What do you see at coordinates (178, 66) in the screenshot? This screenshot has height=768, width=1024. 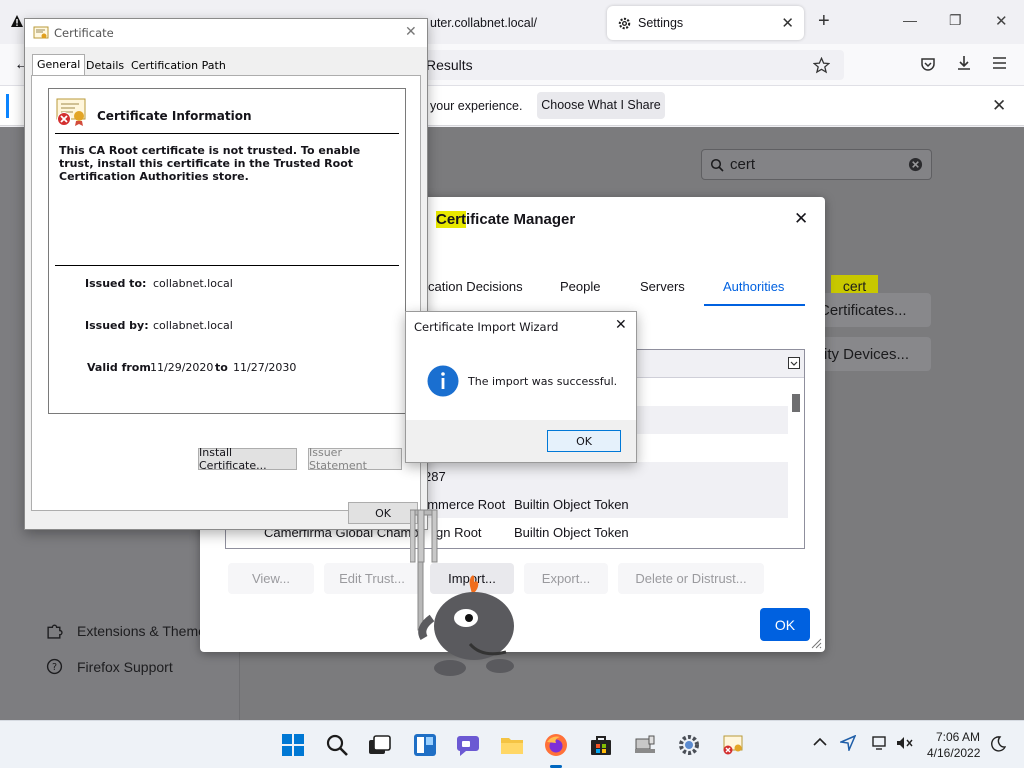 I see `tab-certification-path: Certification Path` at bounding box center [178, 66].